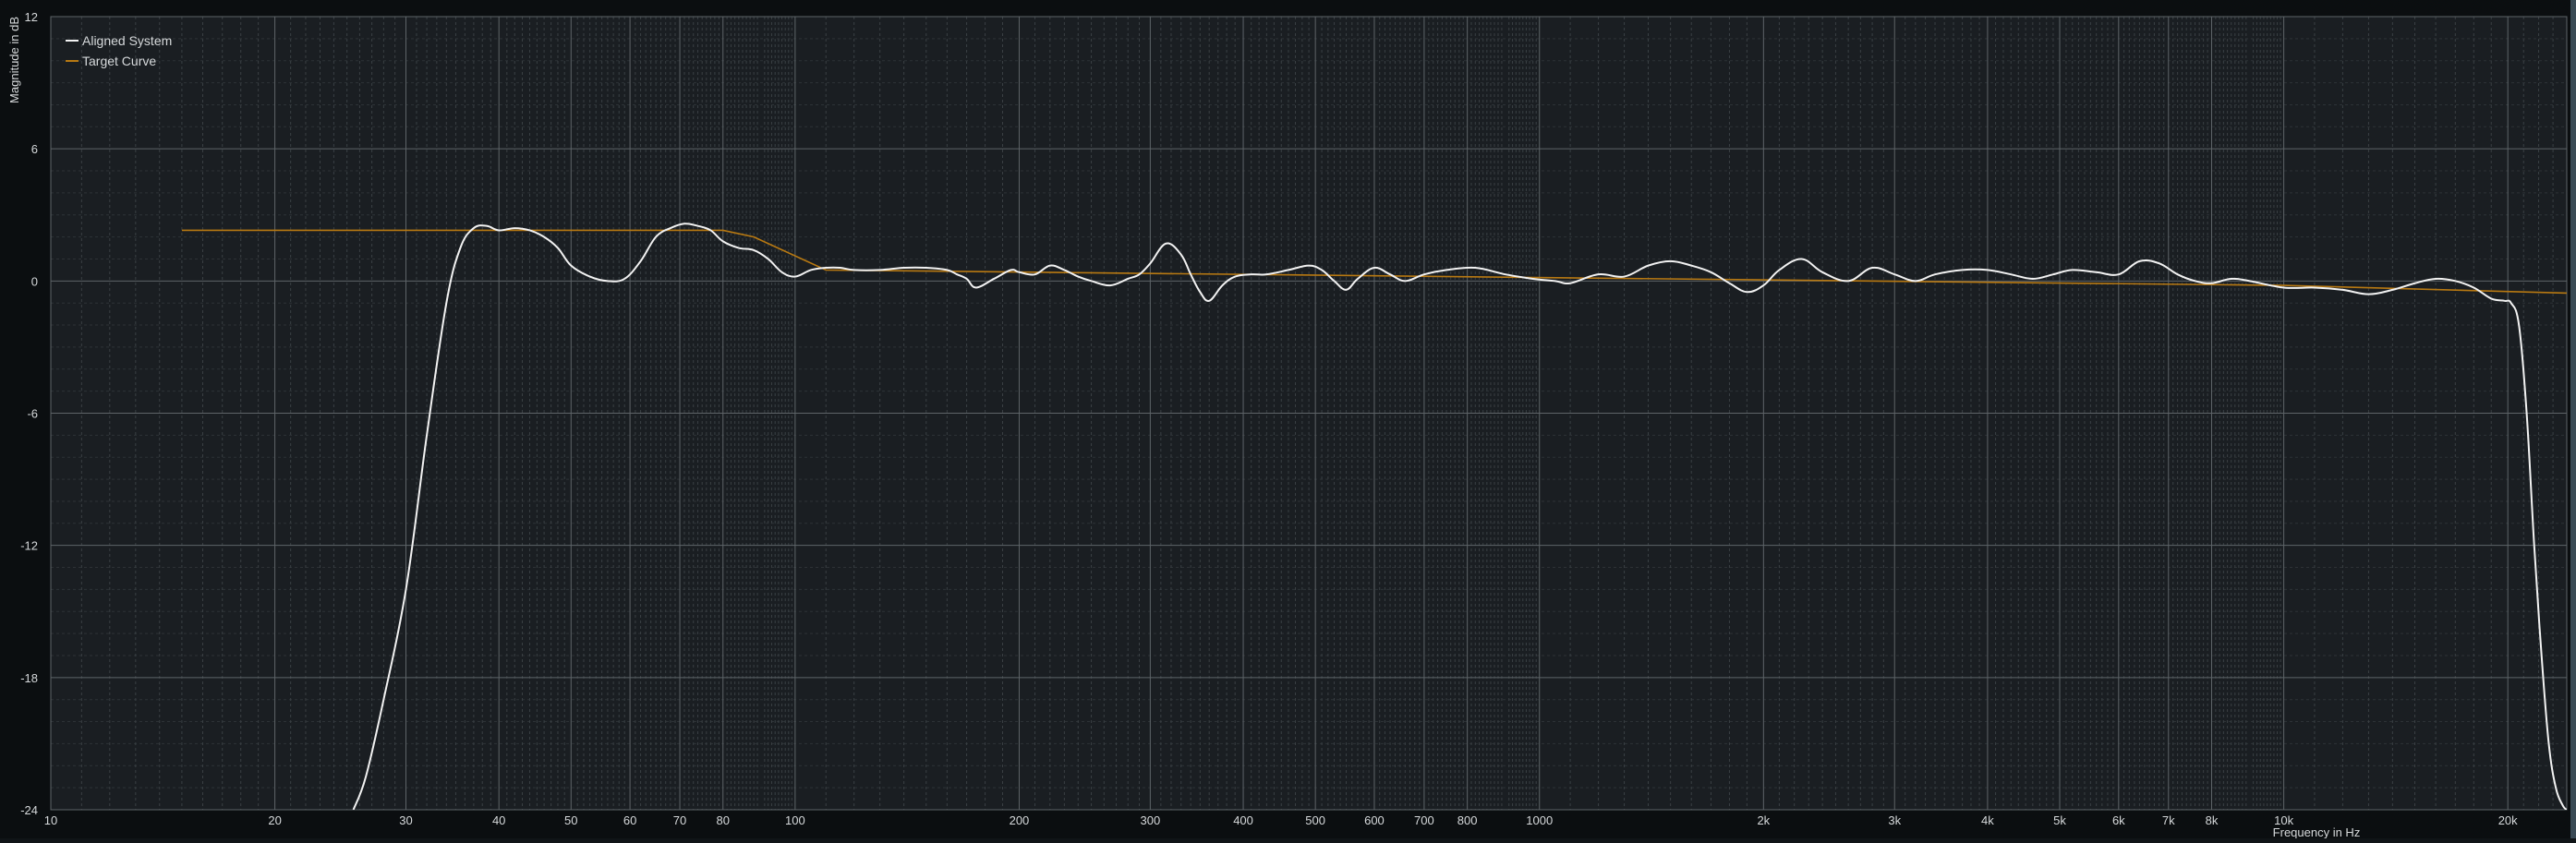 This screenshot has width=2576, height=843. What do you see at coordinates (2118, 820) in the screenshot?
I see `x-tick-label: 6k` at bounding box center [2118, 820].